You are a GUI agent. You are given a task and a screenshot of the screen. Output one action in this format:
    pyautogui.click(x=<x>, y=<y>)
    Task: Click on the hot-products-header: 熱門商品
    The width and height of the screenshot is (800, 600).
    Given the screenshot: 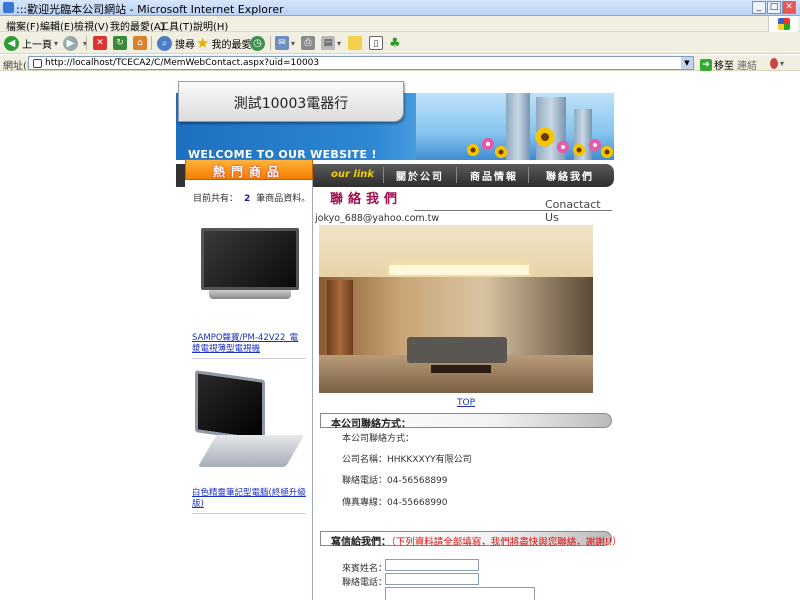 What is the action you would take?
    pyautogui.click(x=249, y=169)
    